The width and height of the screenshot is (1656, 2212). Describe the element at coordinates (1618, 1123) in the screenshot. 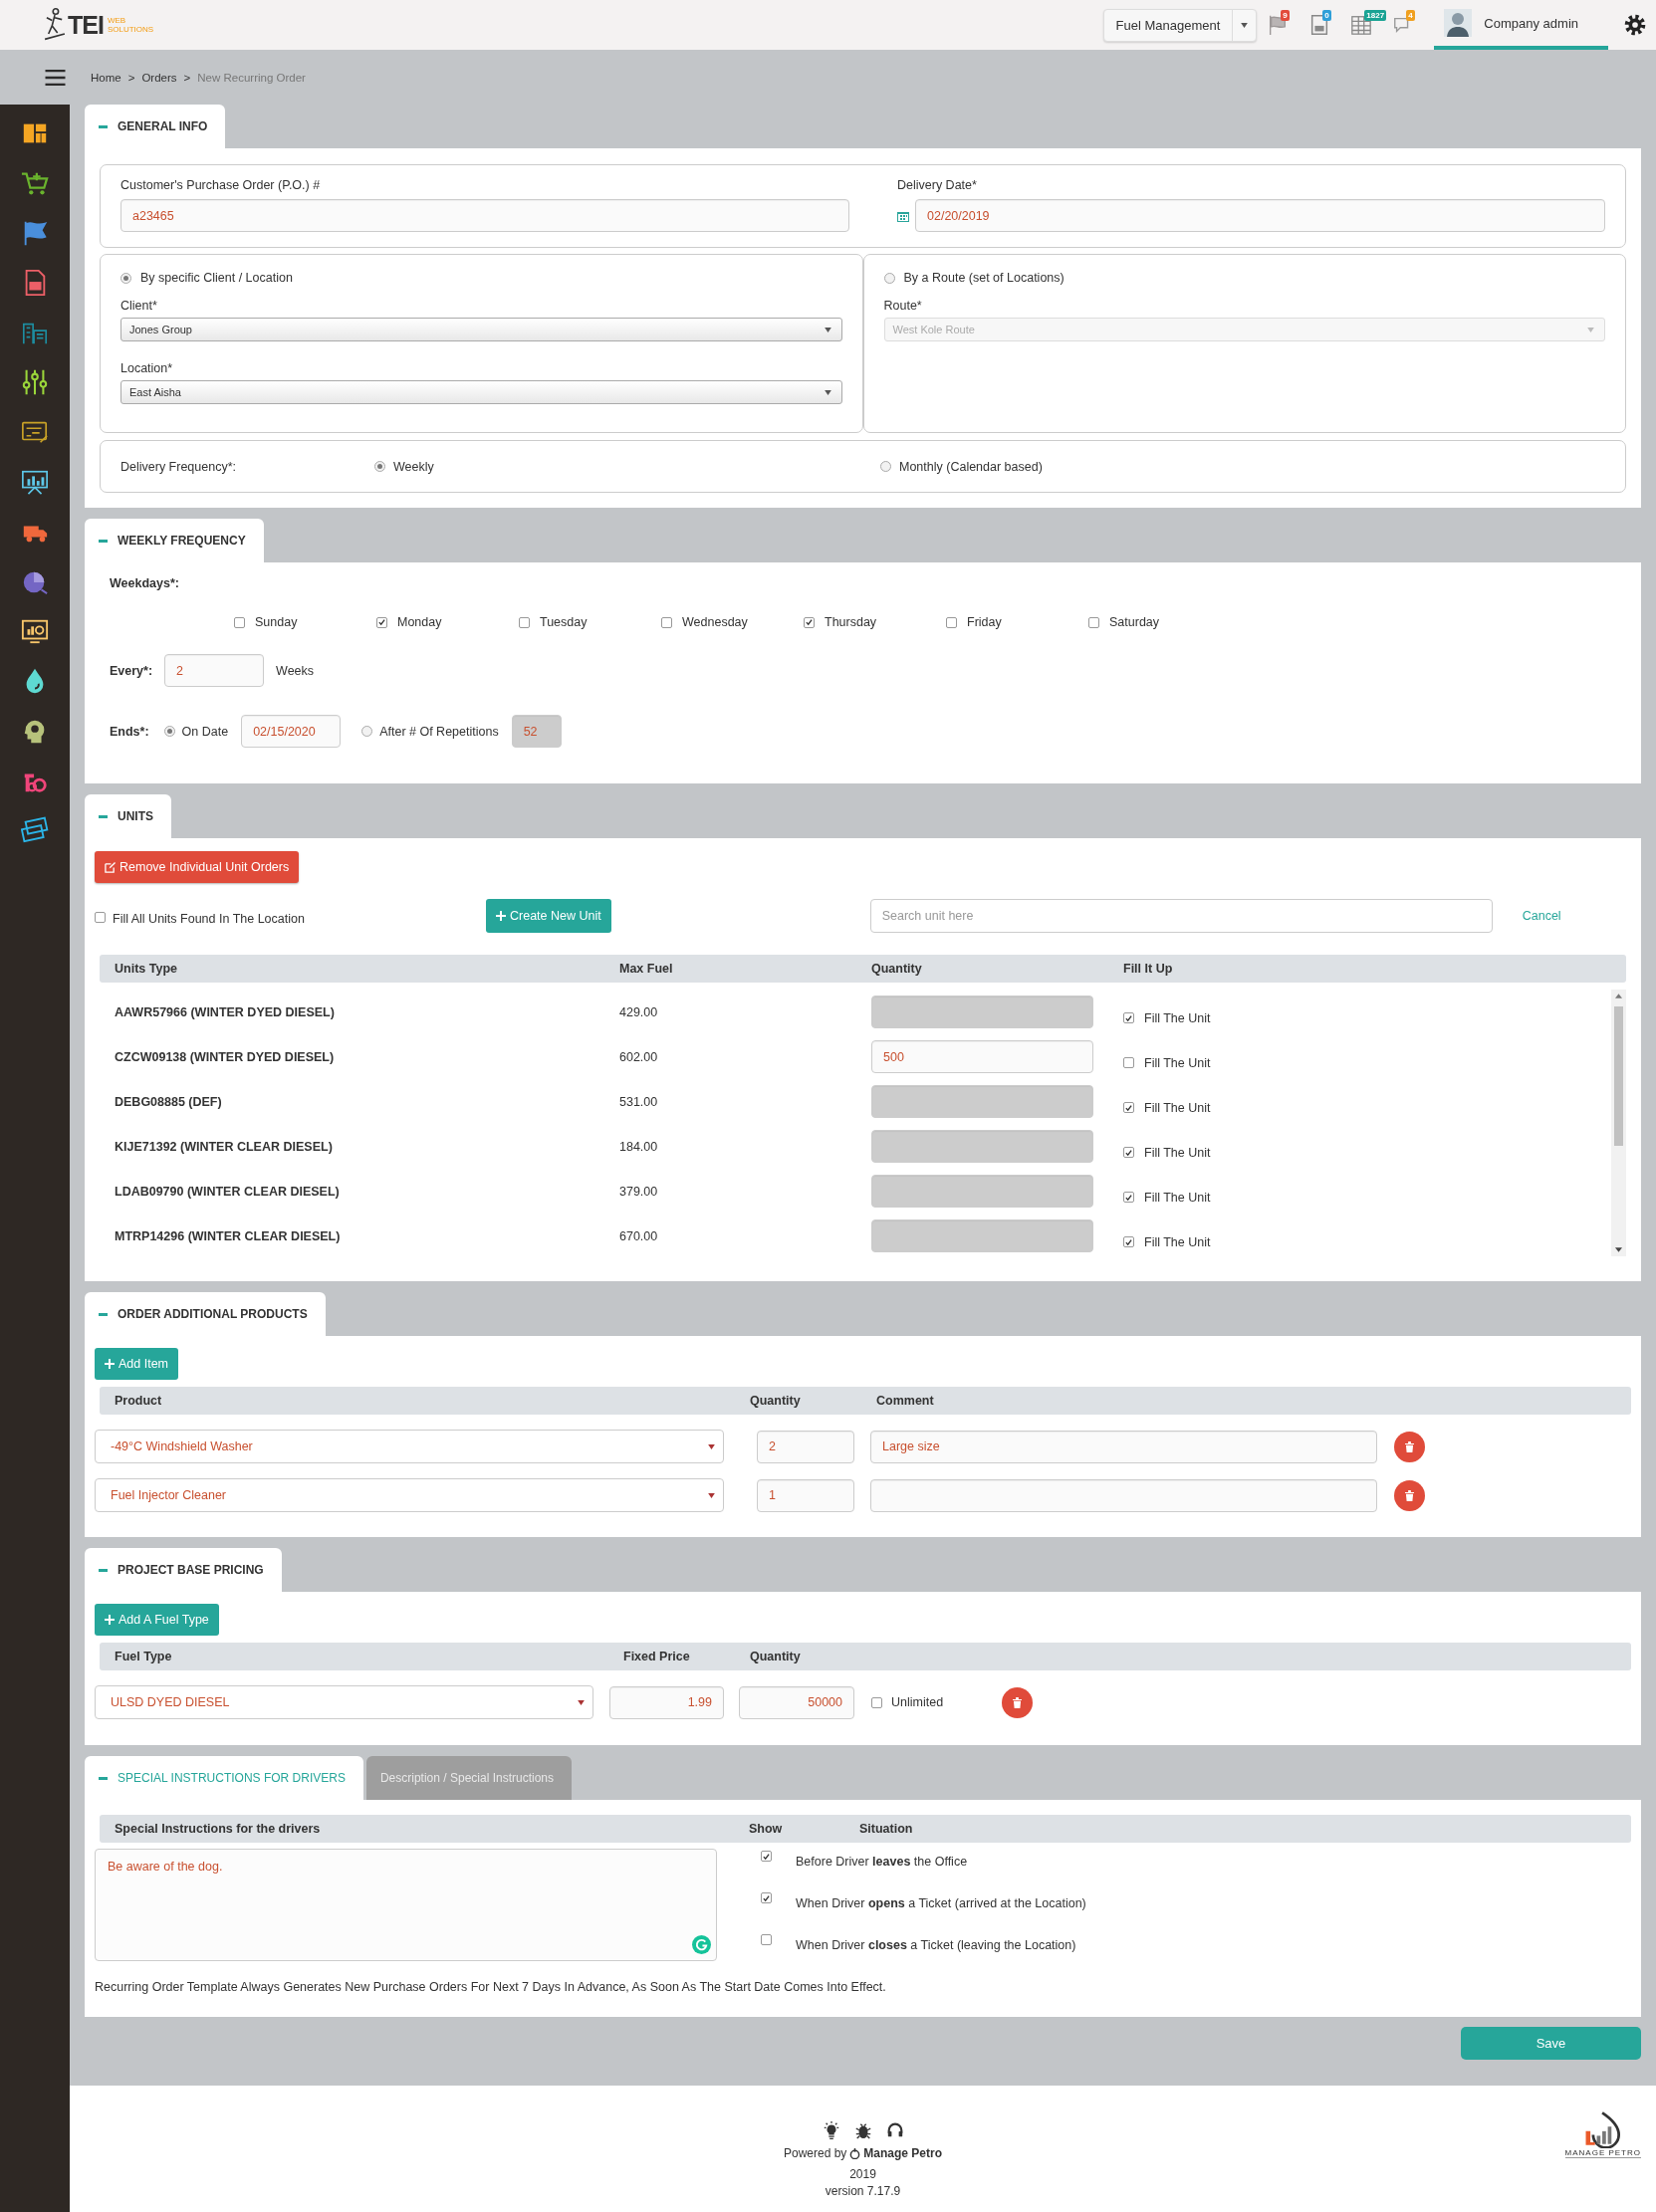

I see `scrollbar` at that location.